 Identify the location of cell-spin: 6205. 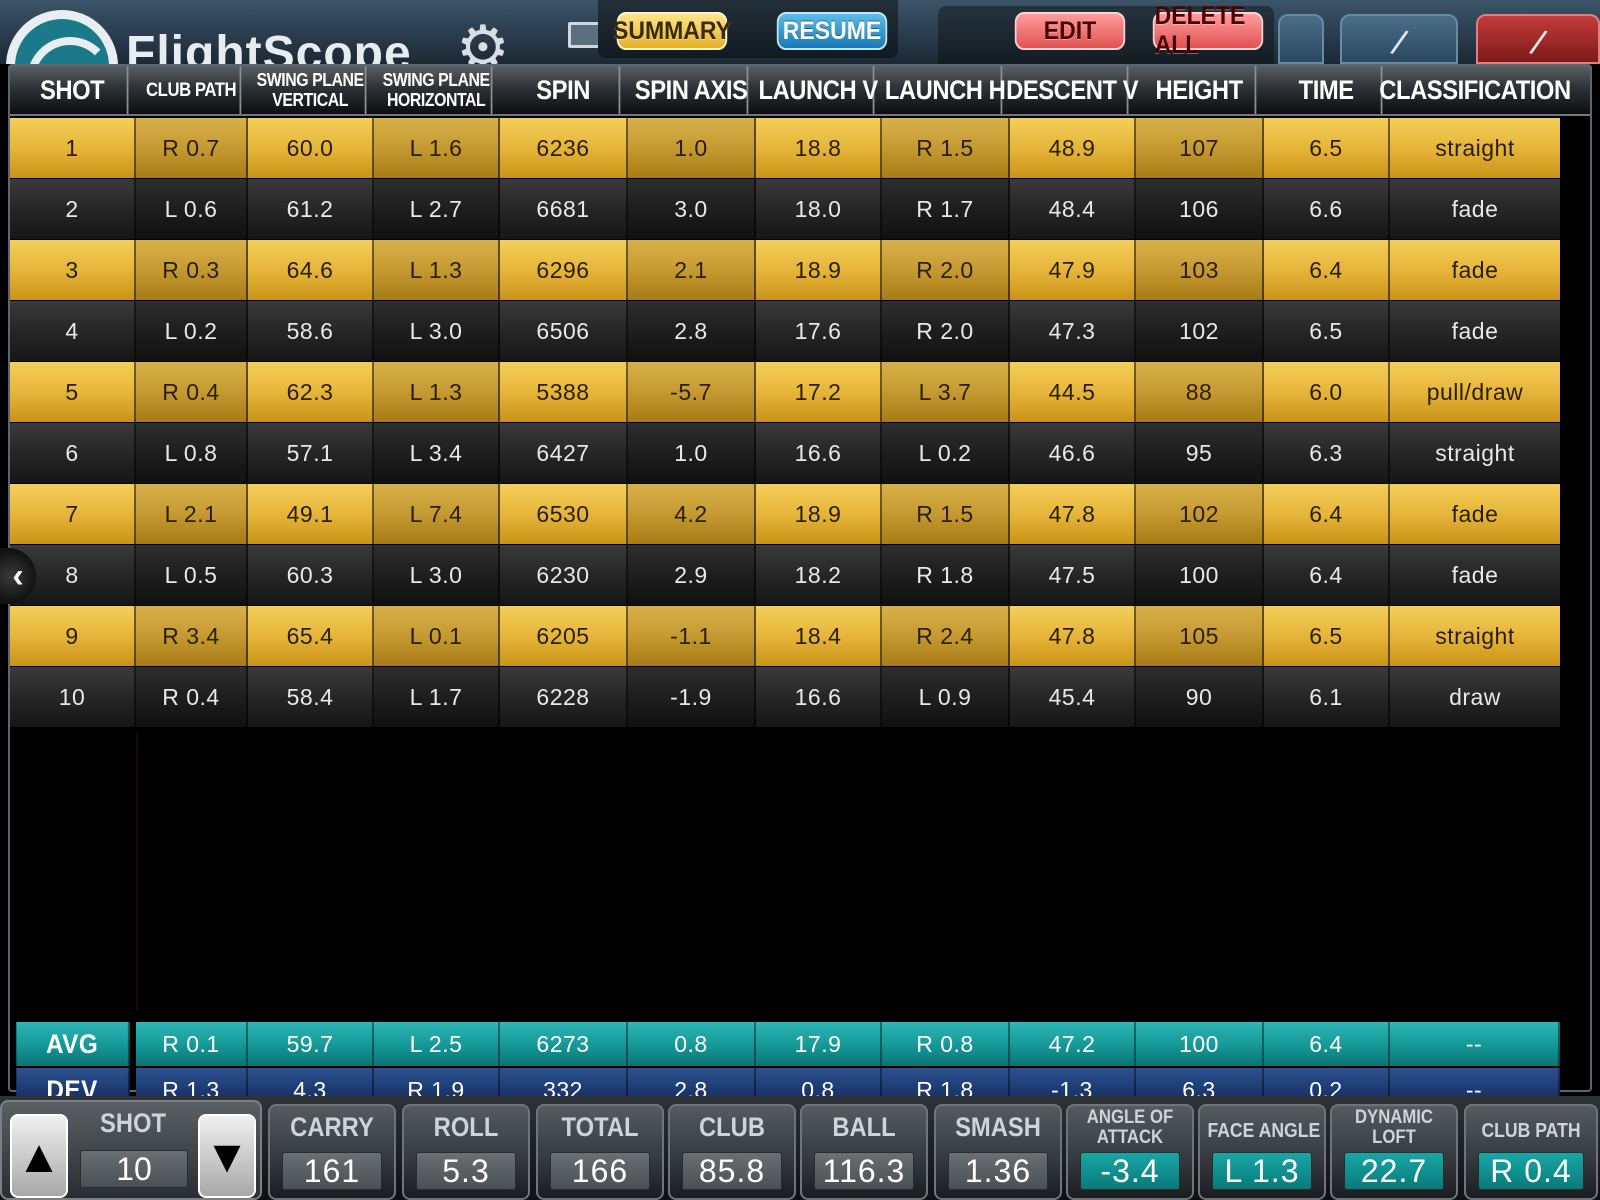
(564, 636).